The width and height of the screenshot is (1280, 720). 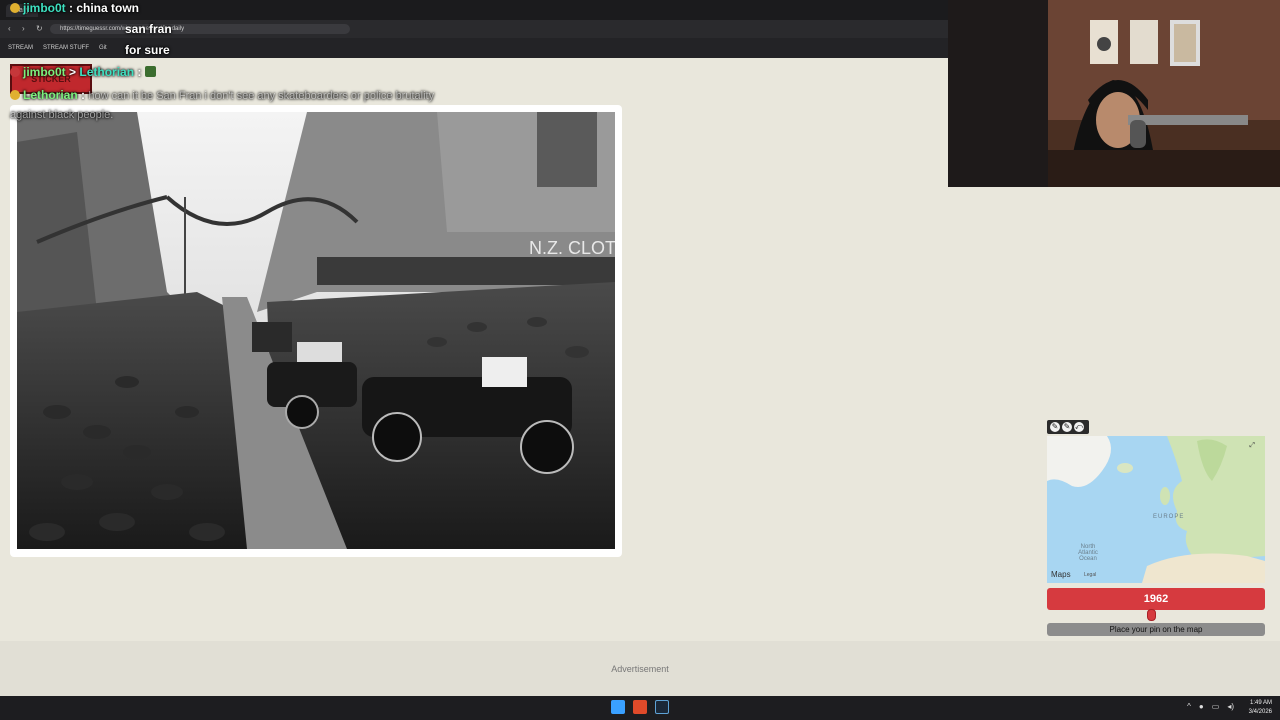 What do you see at coordinates (1252, 446) in the screenshot?
I see `expand-icon: ⤢` at bounding box center [1252, 446].